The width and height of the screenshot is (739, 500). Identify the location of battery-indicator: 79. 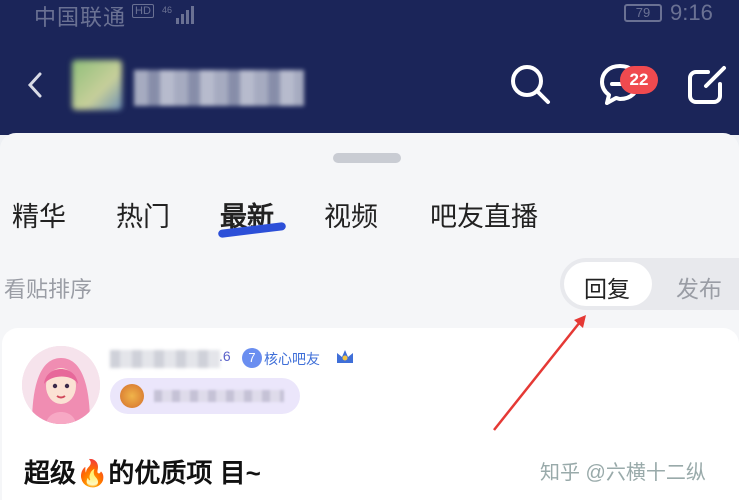
(643, 13).